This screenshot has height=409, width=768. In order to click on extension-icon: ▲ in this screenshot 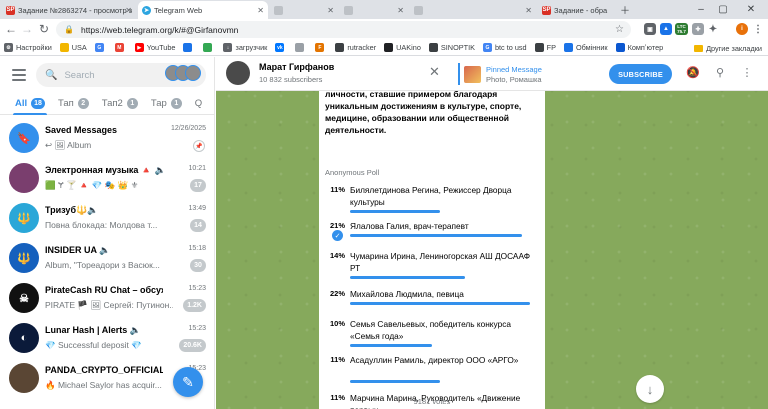, I will do `click(666, 29)`.